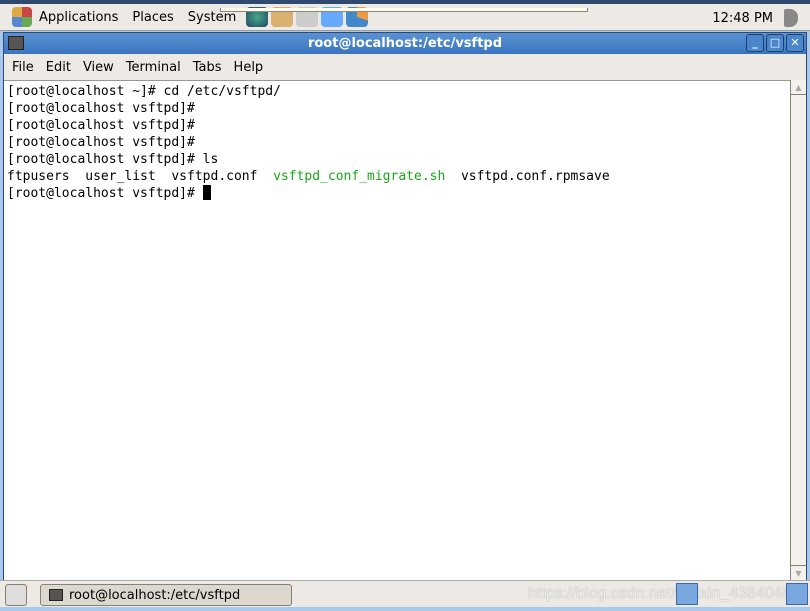 The height and width of the screenshot is (611, 810). I want to click on terminal-line: [root@localhost vsftpd]# ls, so click(113, 159).